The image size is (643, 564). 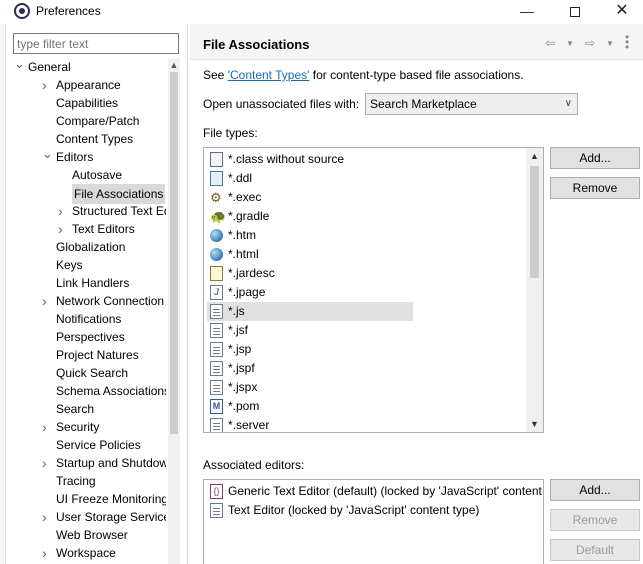 What do you see at coordinates (86, 265) in the screenshot?
I see `tree-item: Keys` at bounding box center [86, 265].